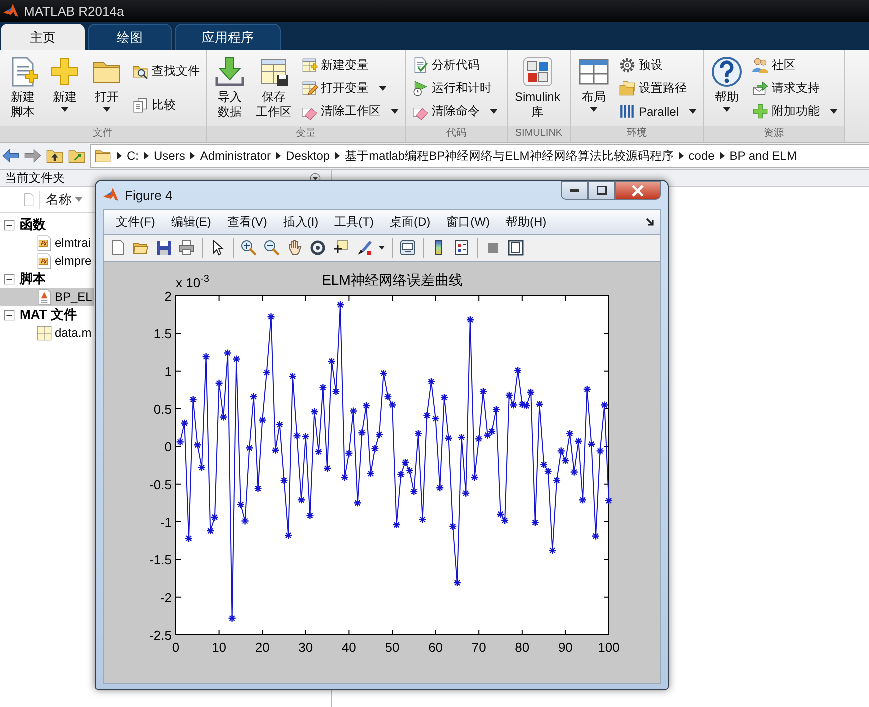 The image size is (869, 707). I want to click on path-segment: Desktop, so click(308, 156).